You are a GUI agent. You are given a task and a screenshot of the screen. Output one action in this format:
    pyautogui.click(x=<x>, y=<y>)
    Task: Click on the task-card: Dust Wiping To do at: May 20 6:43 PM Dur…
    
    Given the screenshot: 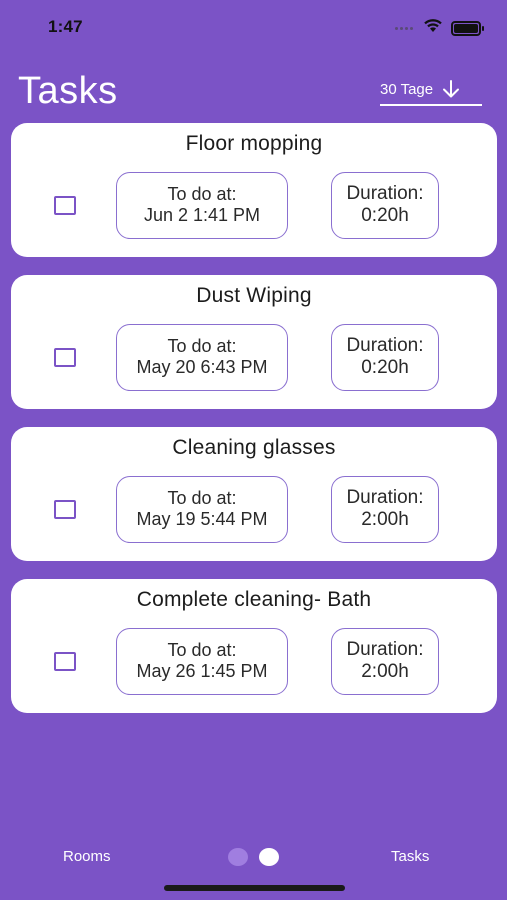 What is the action you would take?
    pyautogui.click(x=254, y=342)
    